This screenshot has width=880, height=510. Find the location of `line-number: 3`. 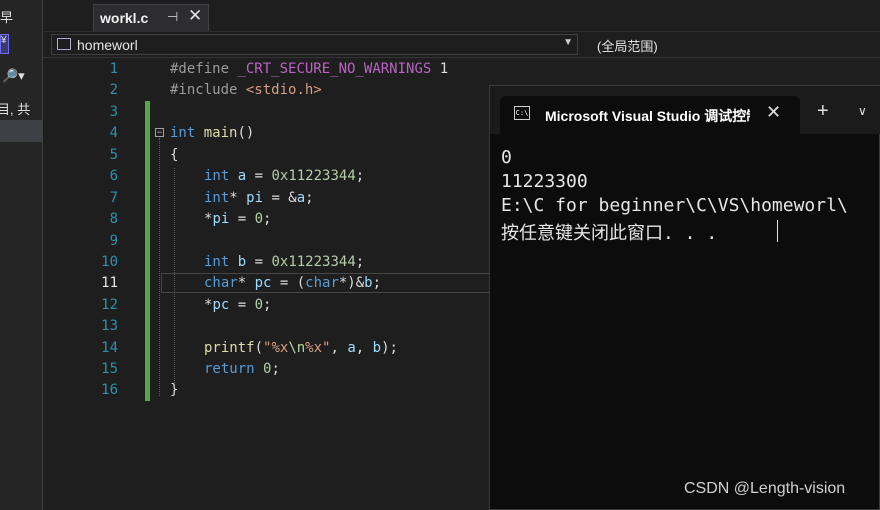

line-number: 3 is located at coordinates (113, 112).